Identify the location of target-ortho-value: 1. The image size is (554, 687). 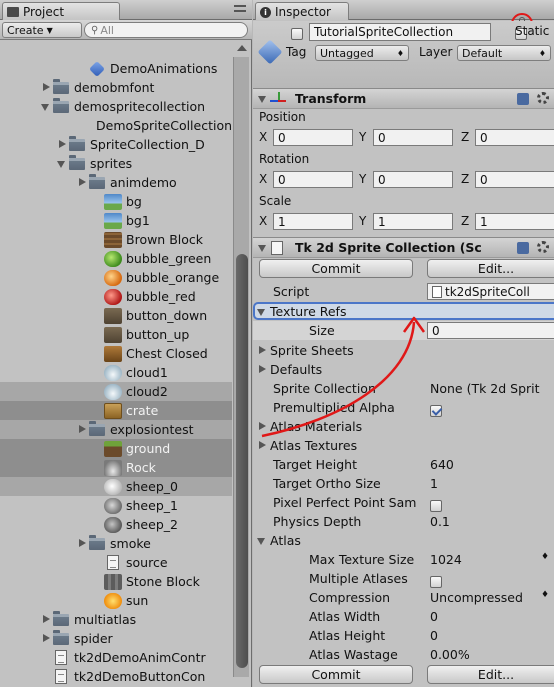
(434, 483).